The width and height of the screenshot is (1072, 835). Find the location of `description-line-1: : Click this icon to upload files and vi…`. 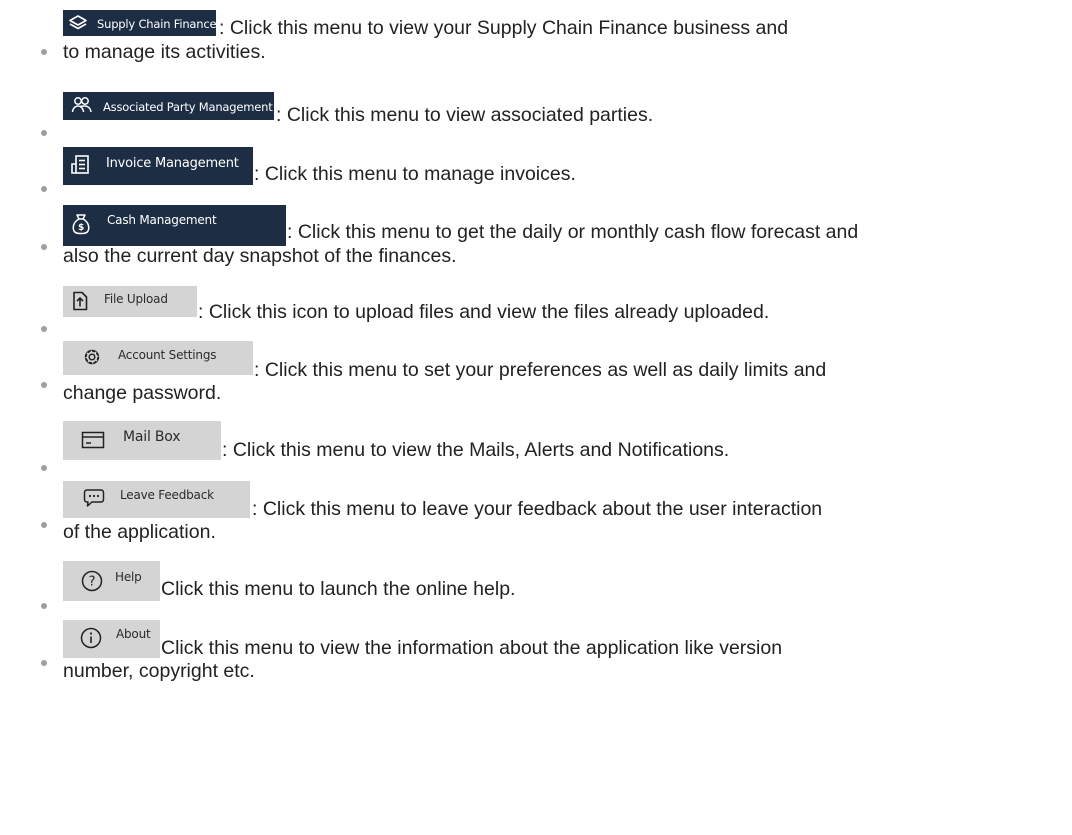

description-line-1: : Click this icon to upload files and vi… is located at coordinates (484, 312).